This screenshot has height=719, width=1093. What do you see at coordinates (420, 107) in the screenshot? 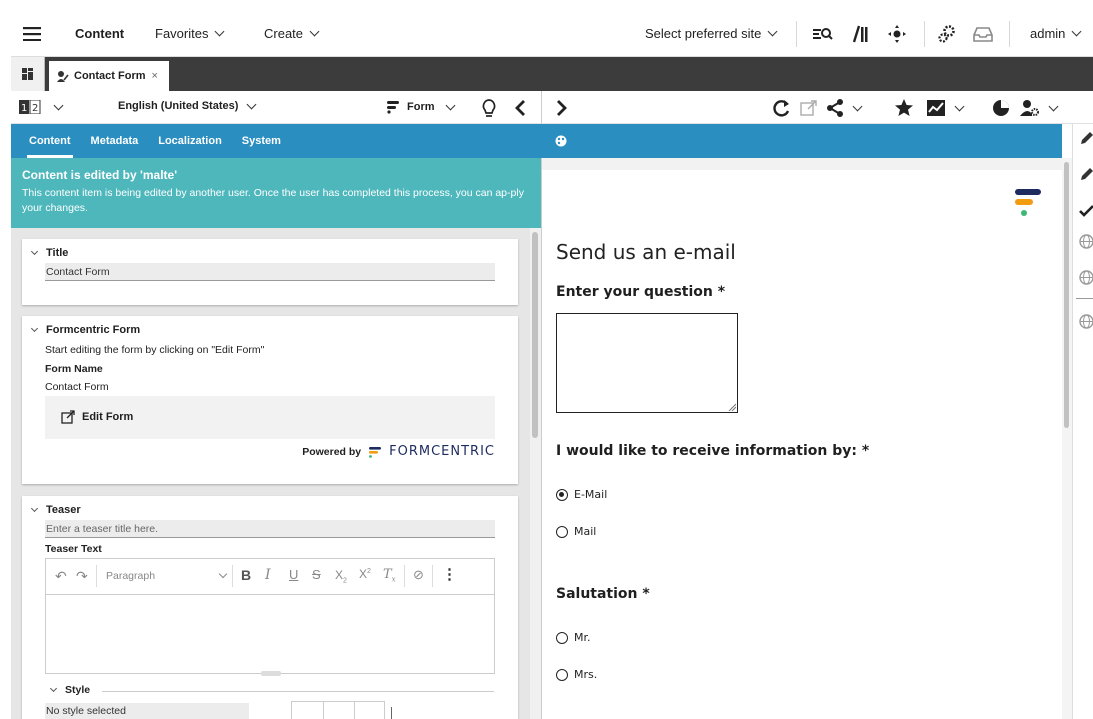
I see `content-type-selector: Form` at bounding box center [420, 107].